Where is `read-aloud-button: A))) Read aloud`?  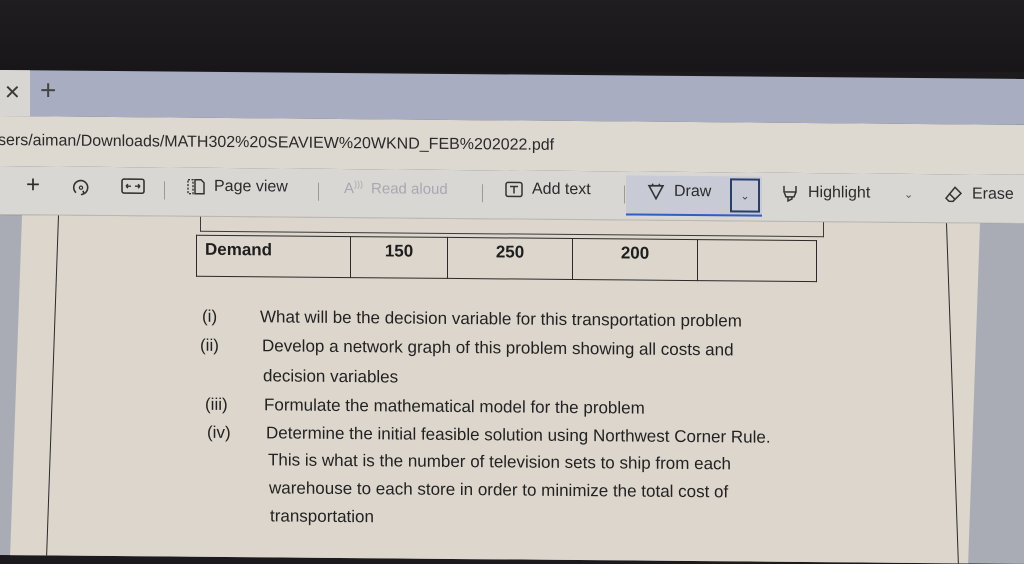 read-aloud-button: A))) Read aloud is located at coordinates (396, 188).